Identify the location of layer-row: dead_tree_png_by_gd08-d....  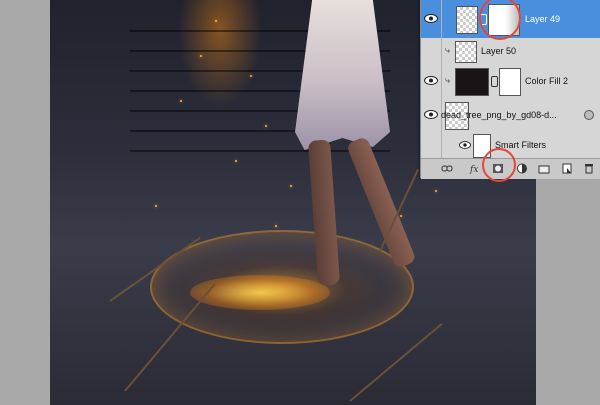
(510, 115).